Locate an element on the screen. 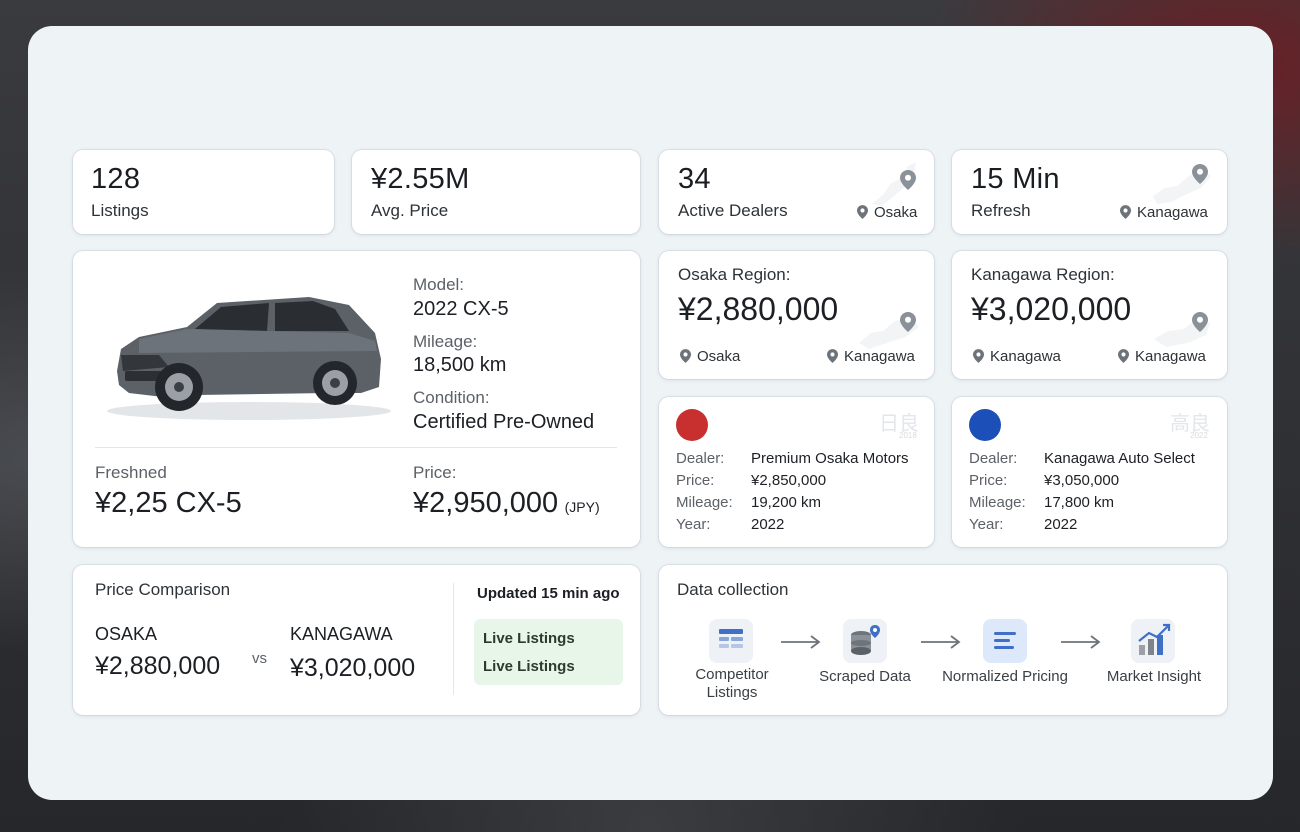  dealer-name: Premium Osaka Motors is located at coordinates (830, 458).